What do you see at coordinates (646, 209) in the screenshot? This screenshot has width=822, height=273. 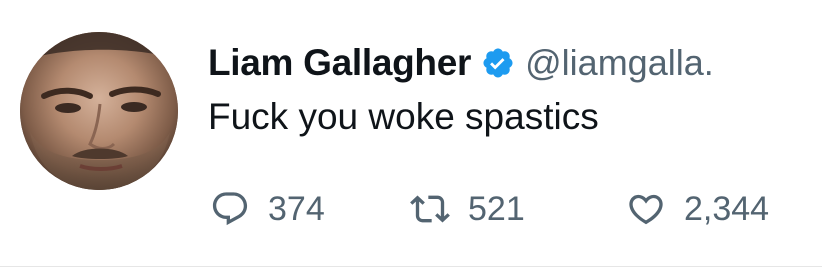 I see `heart-icon` at bounding box center [646, 209].